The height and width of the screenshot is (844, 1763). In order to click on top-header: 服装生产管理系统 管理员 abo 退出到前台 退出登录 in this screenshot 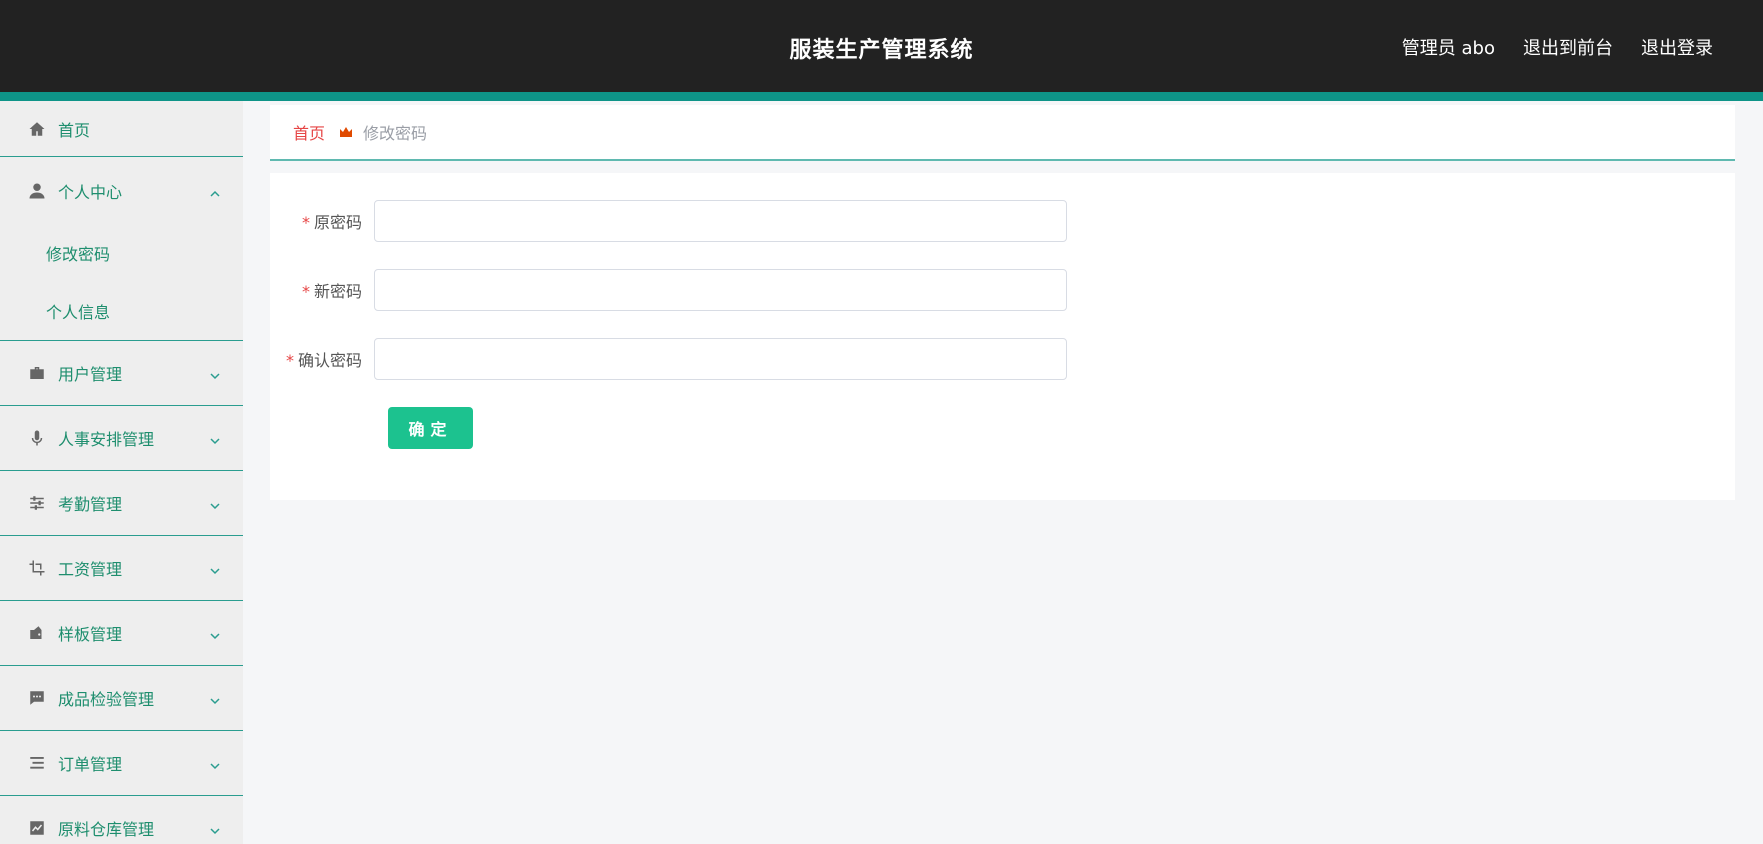, I will do `click(881, 50)`.